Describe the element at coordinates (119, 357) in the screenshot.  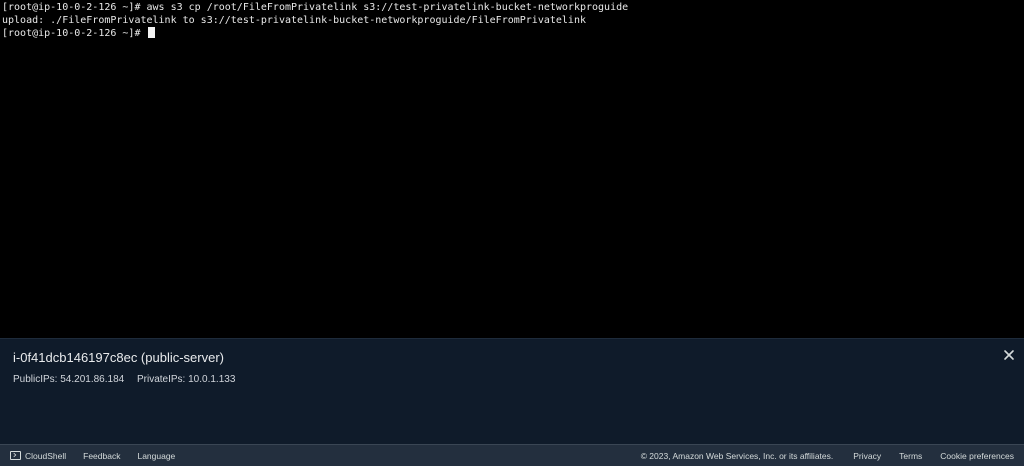
I see `instance-title: i-0f41dcb146197c8ec (public-server)` at that location.